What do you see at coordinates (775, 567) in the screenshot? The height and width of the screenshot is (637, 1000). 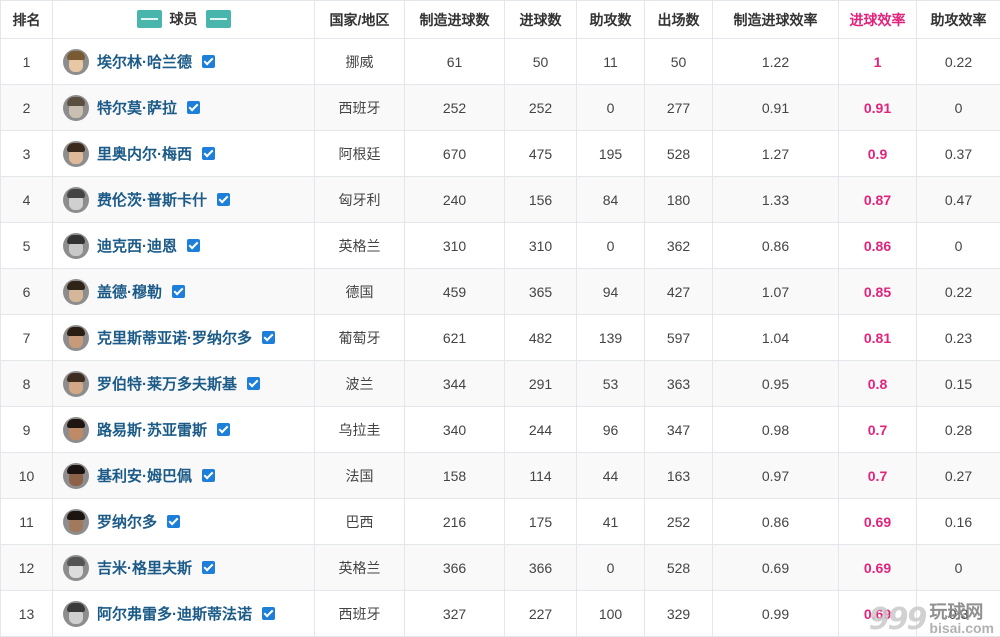 I see `created-efficiency-cell: 0.69` at bounding box center [775, 567].